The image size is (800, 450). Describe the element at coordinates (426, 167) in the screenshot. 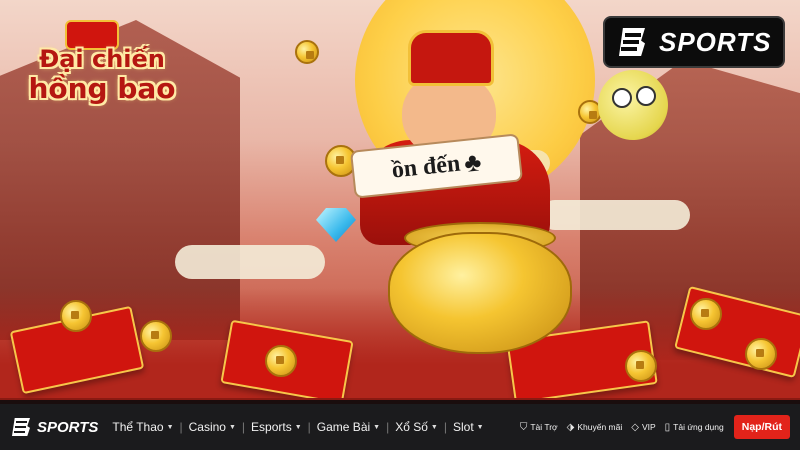

I see `scroll-text: ồn đến` at that location.